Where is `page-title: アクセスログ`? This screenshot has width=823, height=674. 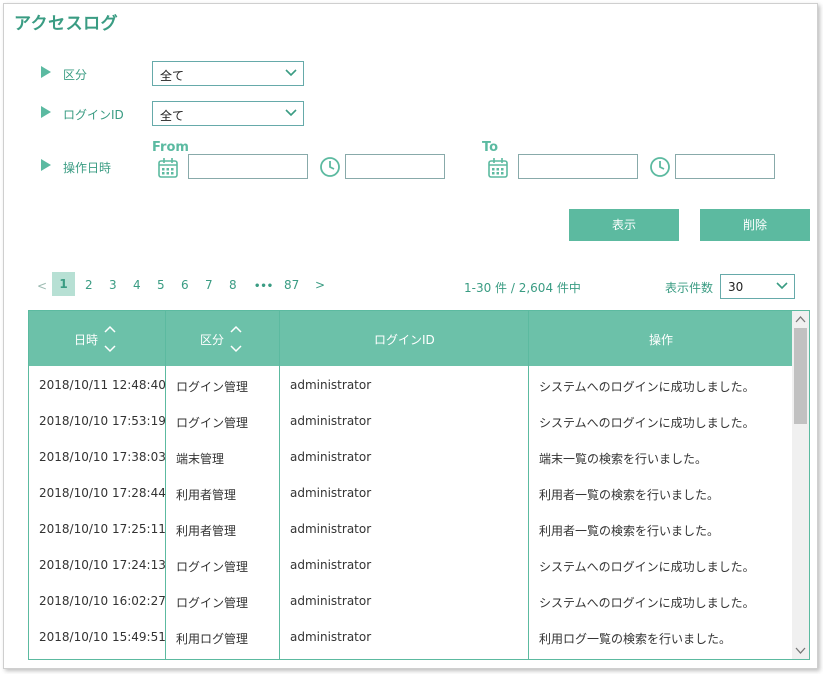
page-title: アクセスログ is located at coordinates (66, 24).